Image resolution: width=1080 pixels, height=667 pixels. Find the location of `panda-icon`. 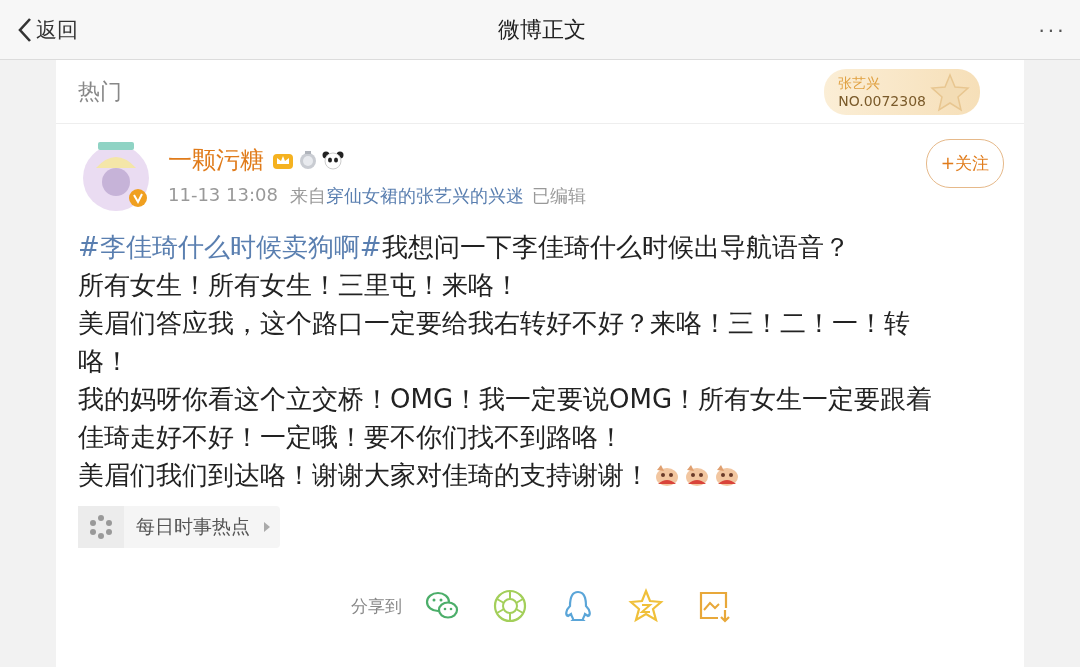

panda-icon is located at coordinates (333, 160).